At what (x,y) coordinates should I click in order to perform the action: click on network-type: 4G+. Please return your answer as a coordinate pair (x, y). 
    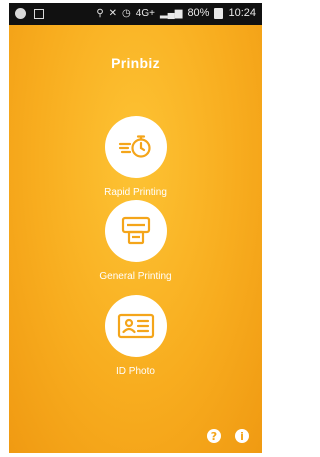
    Looking at the image, I should click on (145, 13).